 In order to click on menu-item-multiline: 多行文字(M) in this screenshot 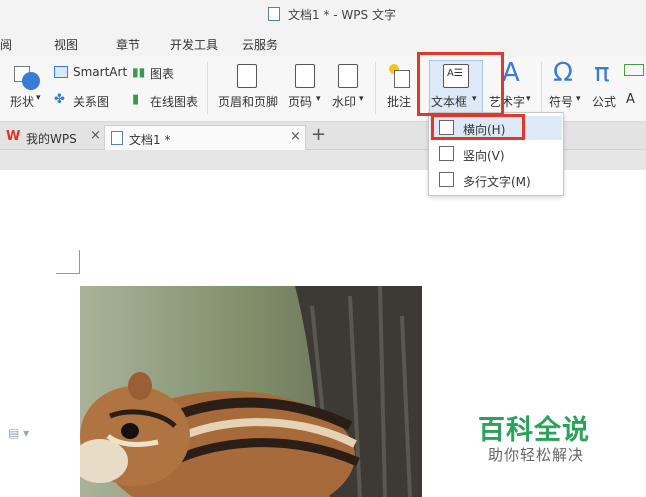, I will do `click(496, 180)`.